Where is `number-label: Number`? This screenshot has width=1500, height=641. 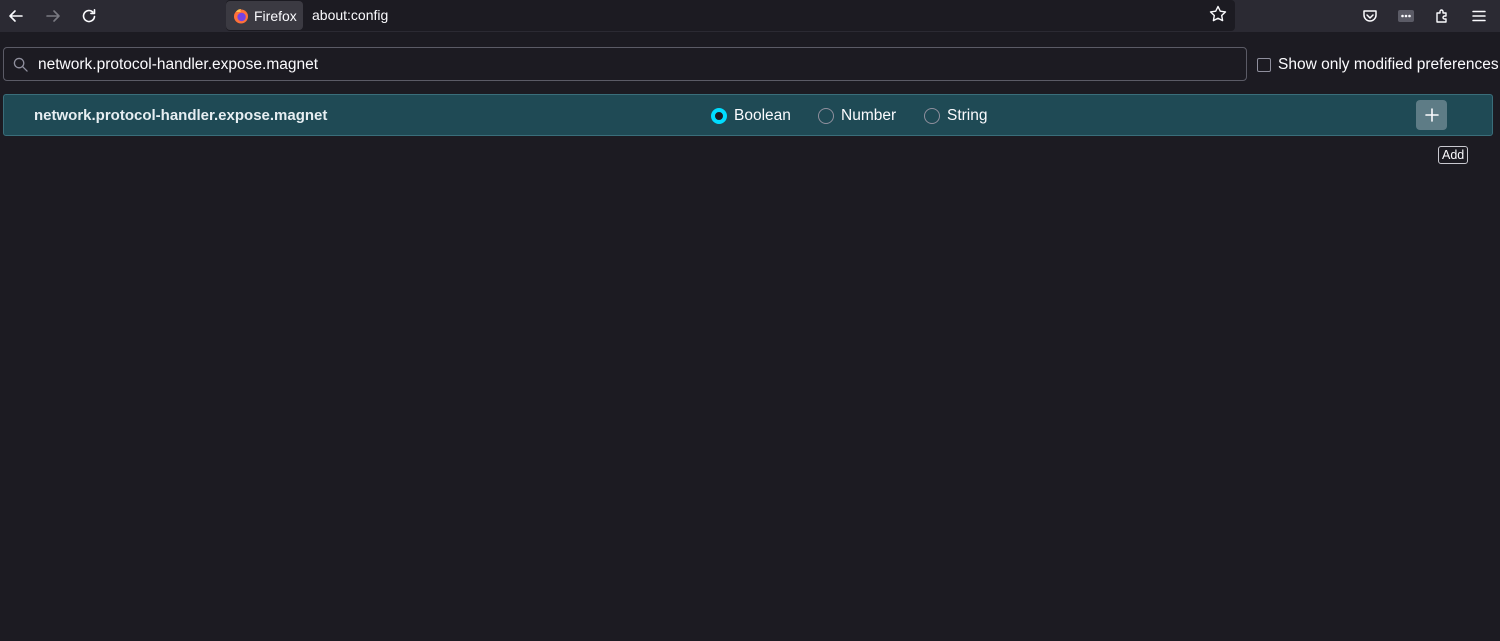 number-label: Number is located at coordinates (868, 116).